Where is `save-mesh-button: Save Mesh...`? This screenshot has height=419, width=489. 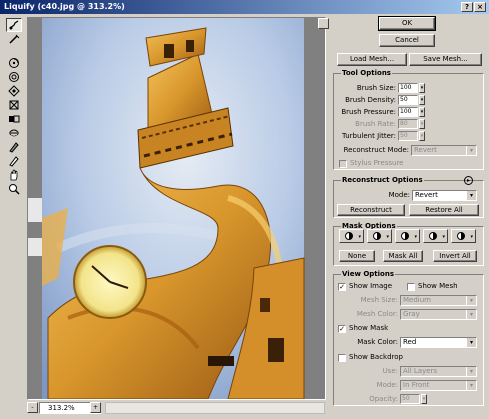 save-mesh-button: Save Mesh... is located at coordinates (445, 59).